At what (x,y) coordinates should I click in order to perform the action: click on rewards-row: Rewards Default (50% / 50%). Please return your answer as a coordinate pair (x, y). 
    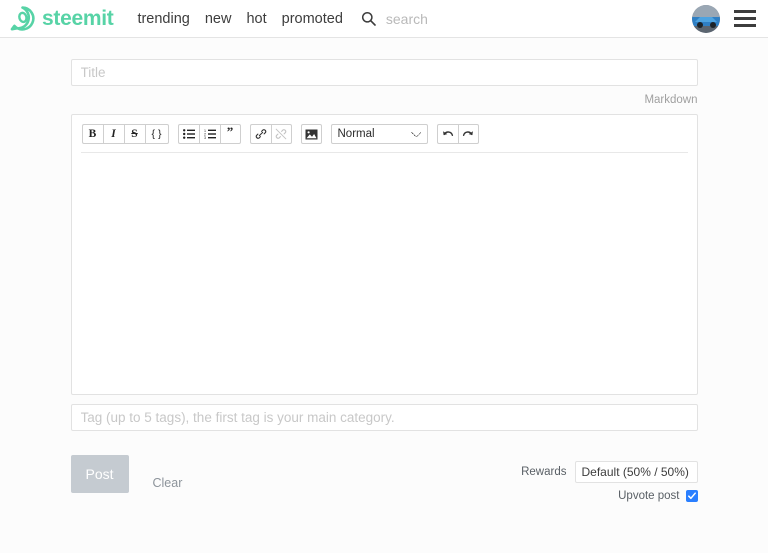
    Looking at the image, I should click on (609, 472).